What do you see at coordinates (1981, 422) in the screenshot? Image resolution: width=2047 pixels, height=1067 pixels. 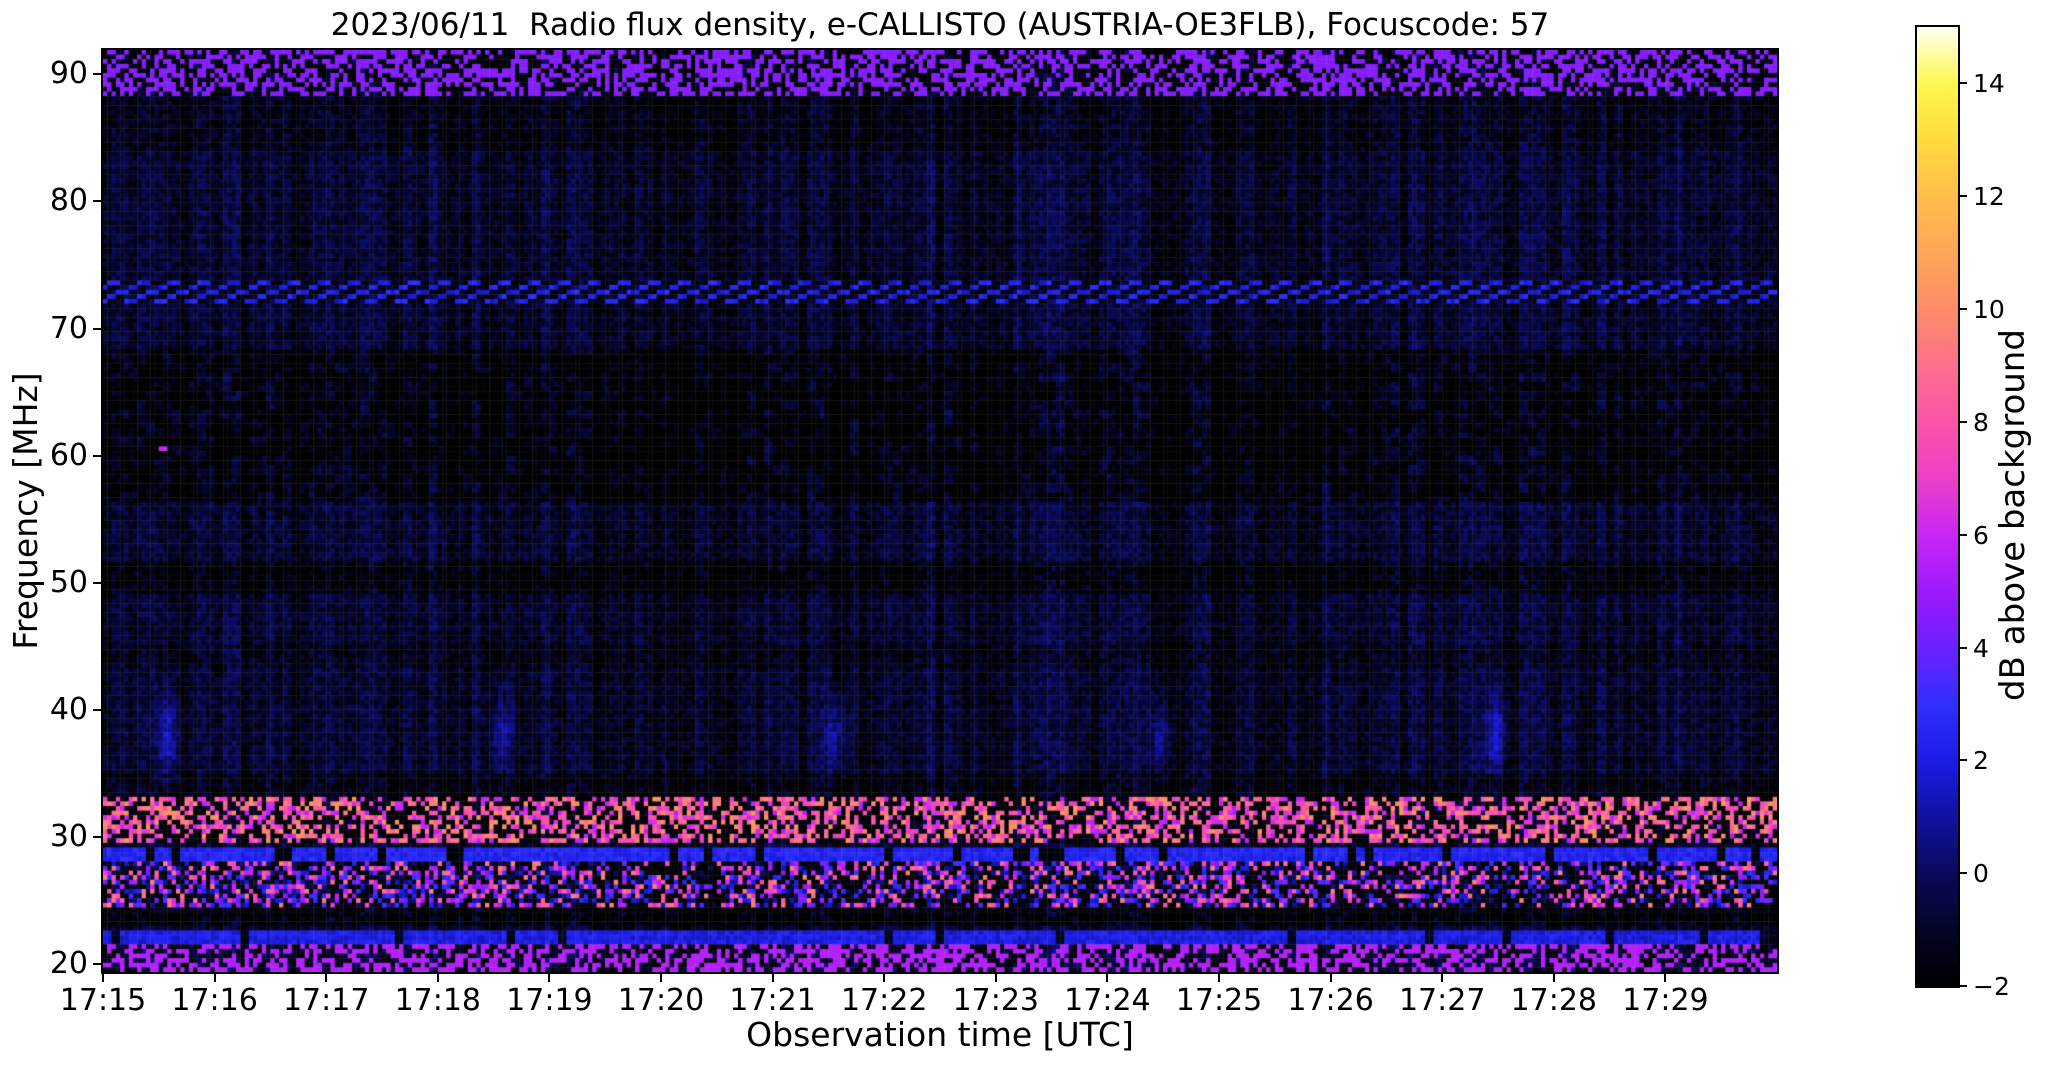 I see `colorbar-tick-label: 8` at bounding box center [1981, 422].